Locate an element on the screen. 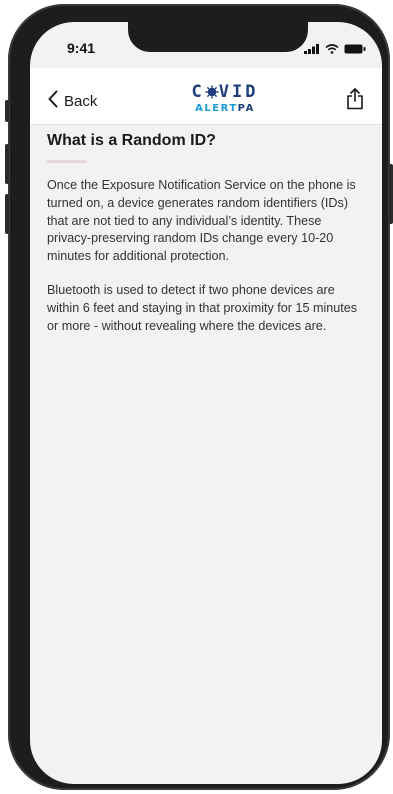 This screenshot has height=794, width=393. back-button: Back is located at coordinates (72, 101).